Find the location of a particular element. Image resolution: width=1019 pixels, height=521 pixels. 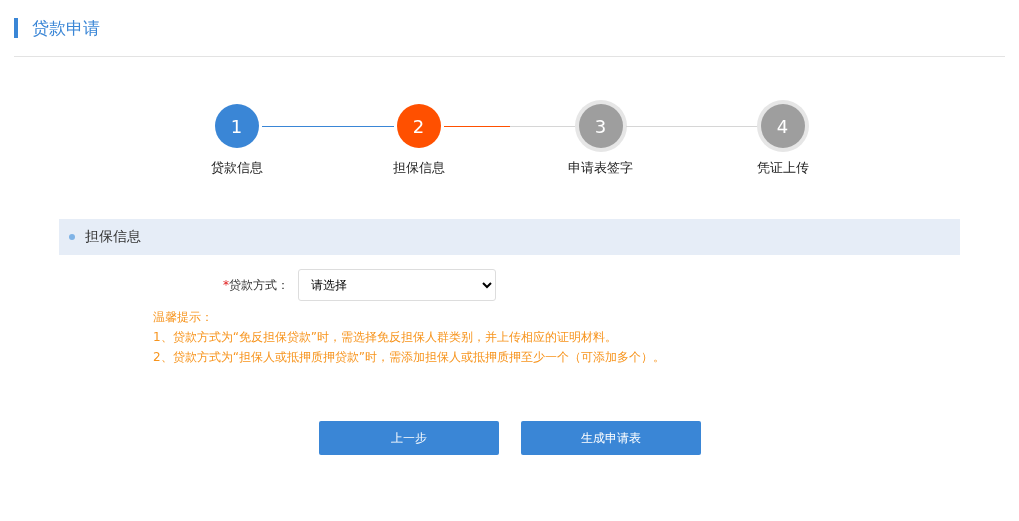

step-circle: 4 is located at coordinates (782, 126).